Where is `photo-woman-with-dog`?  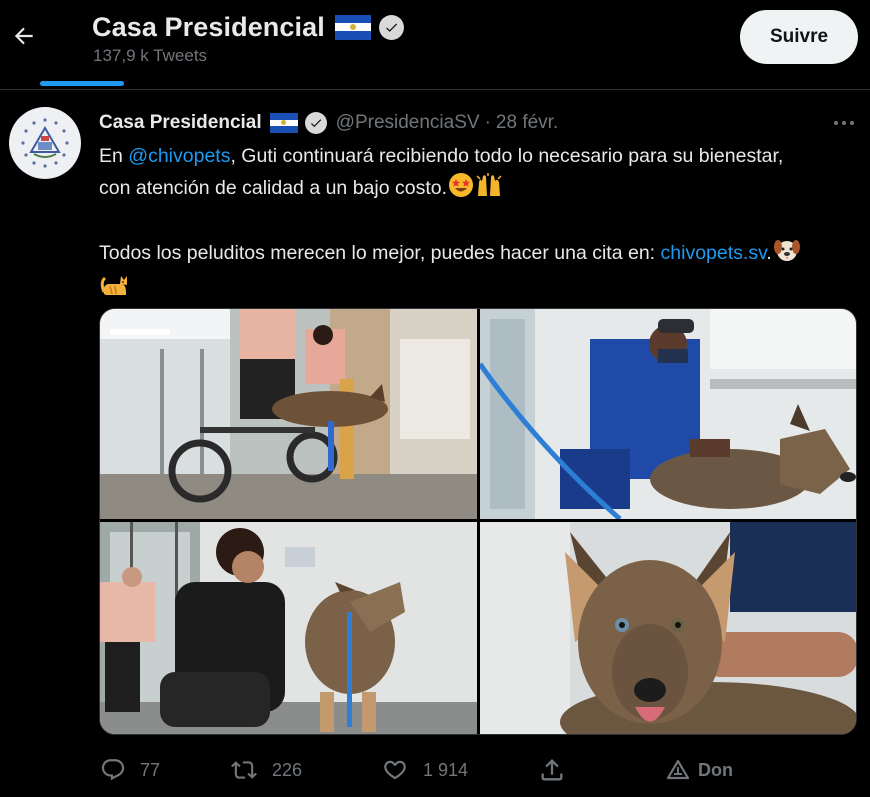
photo-woman-with-dog is located at coordinates (288, 628).